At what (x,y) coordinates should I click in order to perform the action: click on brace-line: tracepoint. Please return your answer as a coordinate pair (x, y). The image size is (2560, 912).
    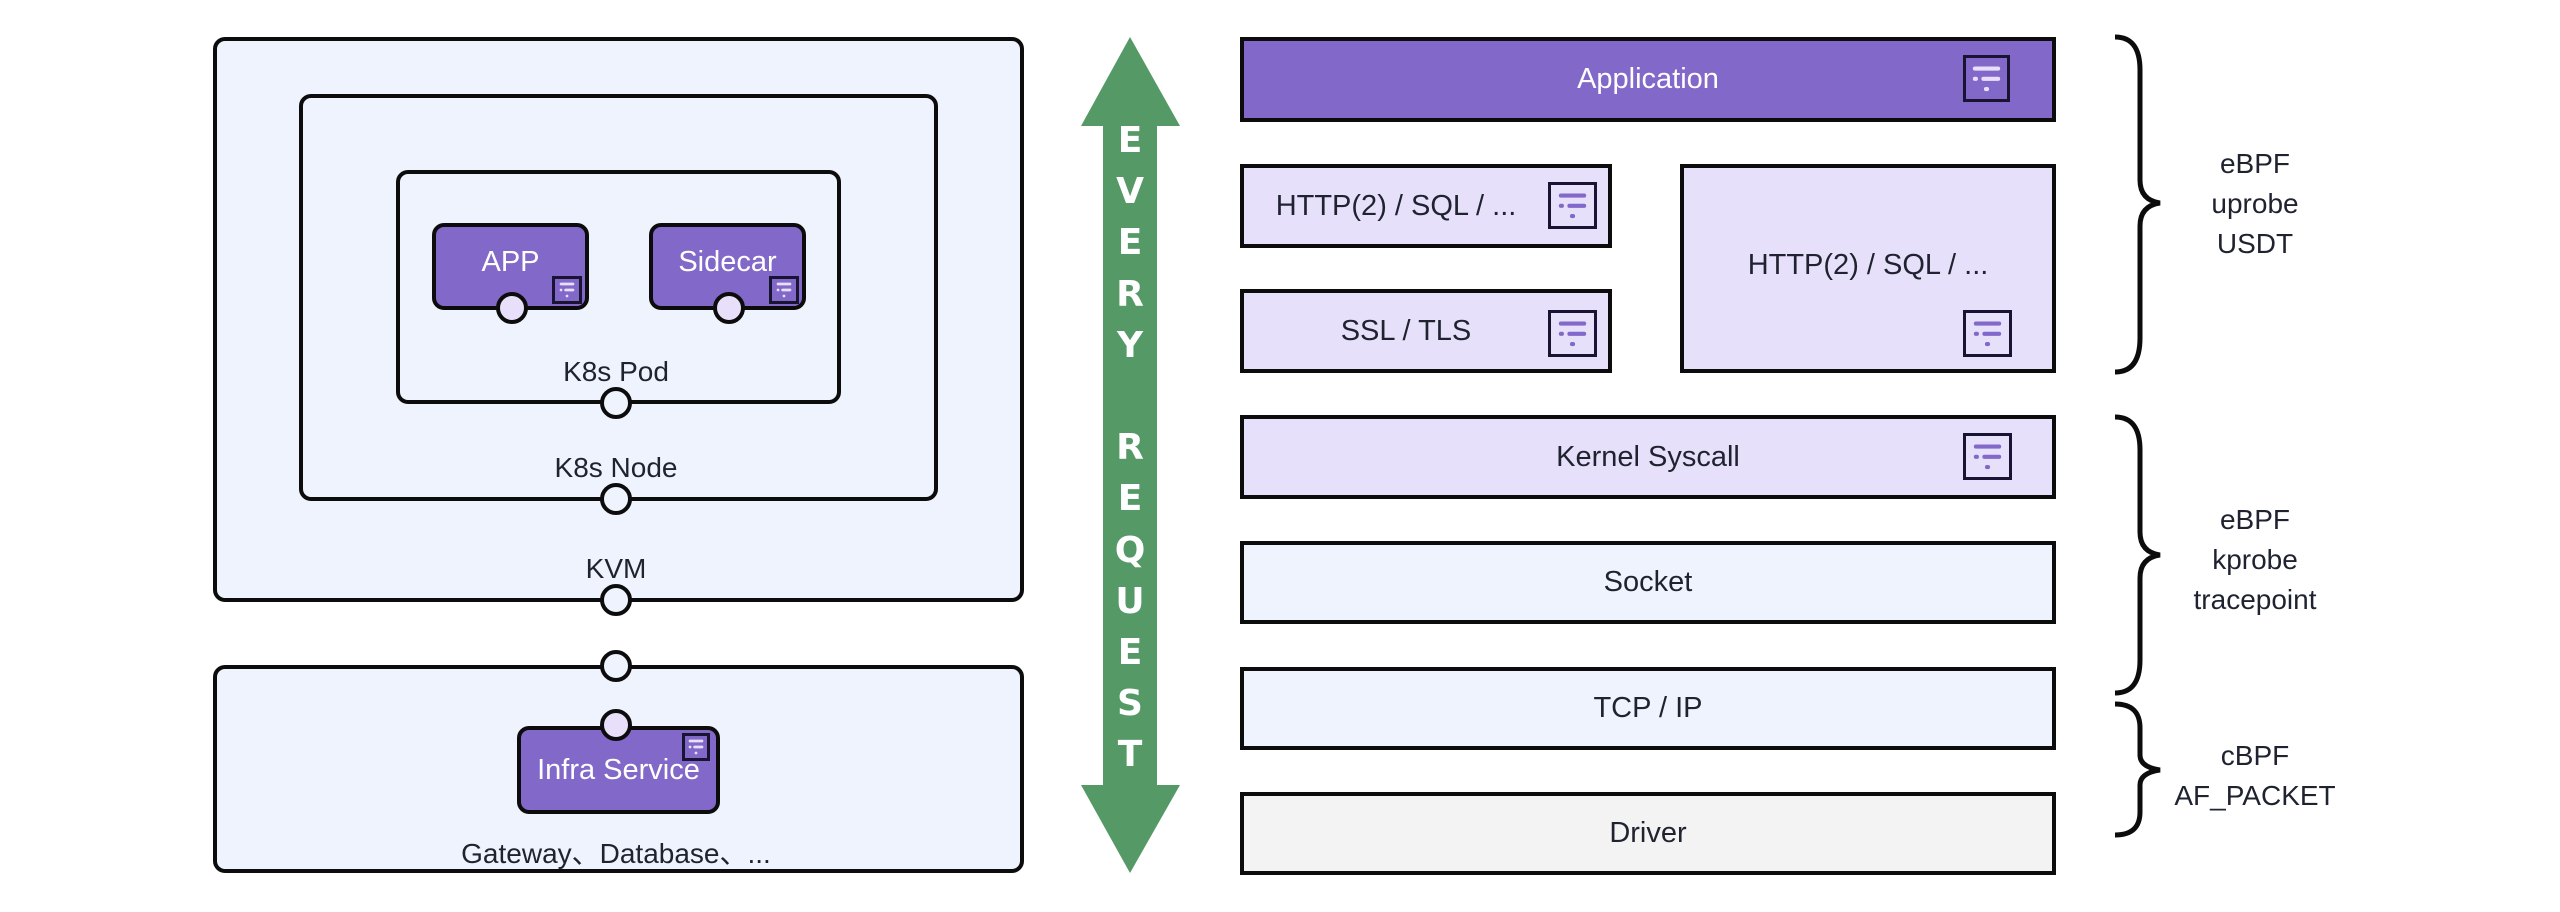
    Looking at the image, I should click on (2255, 599).